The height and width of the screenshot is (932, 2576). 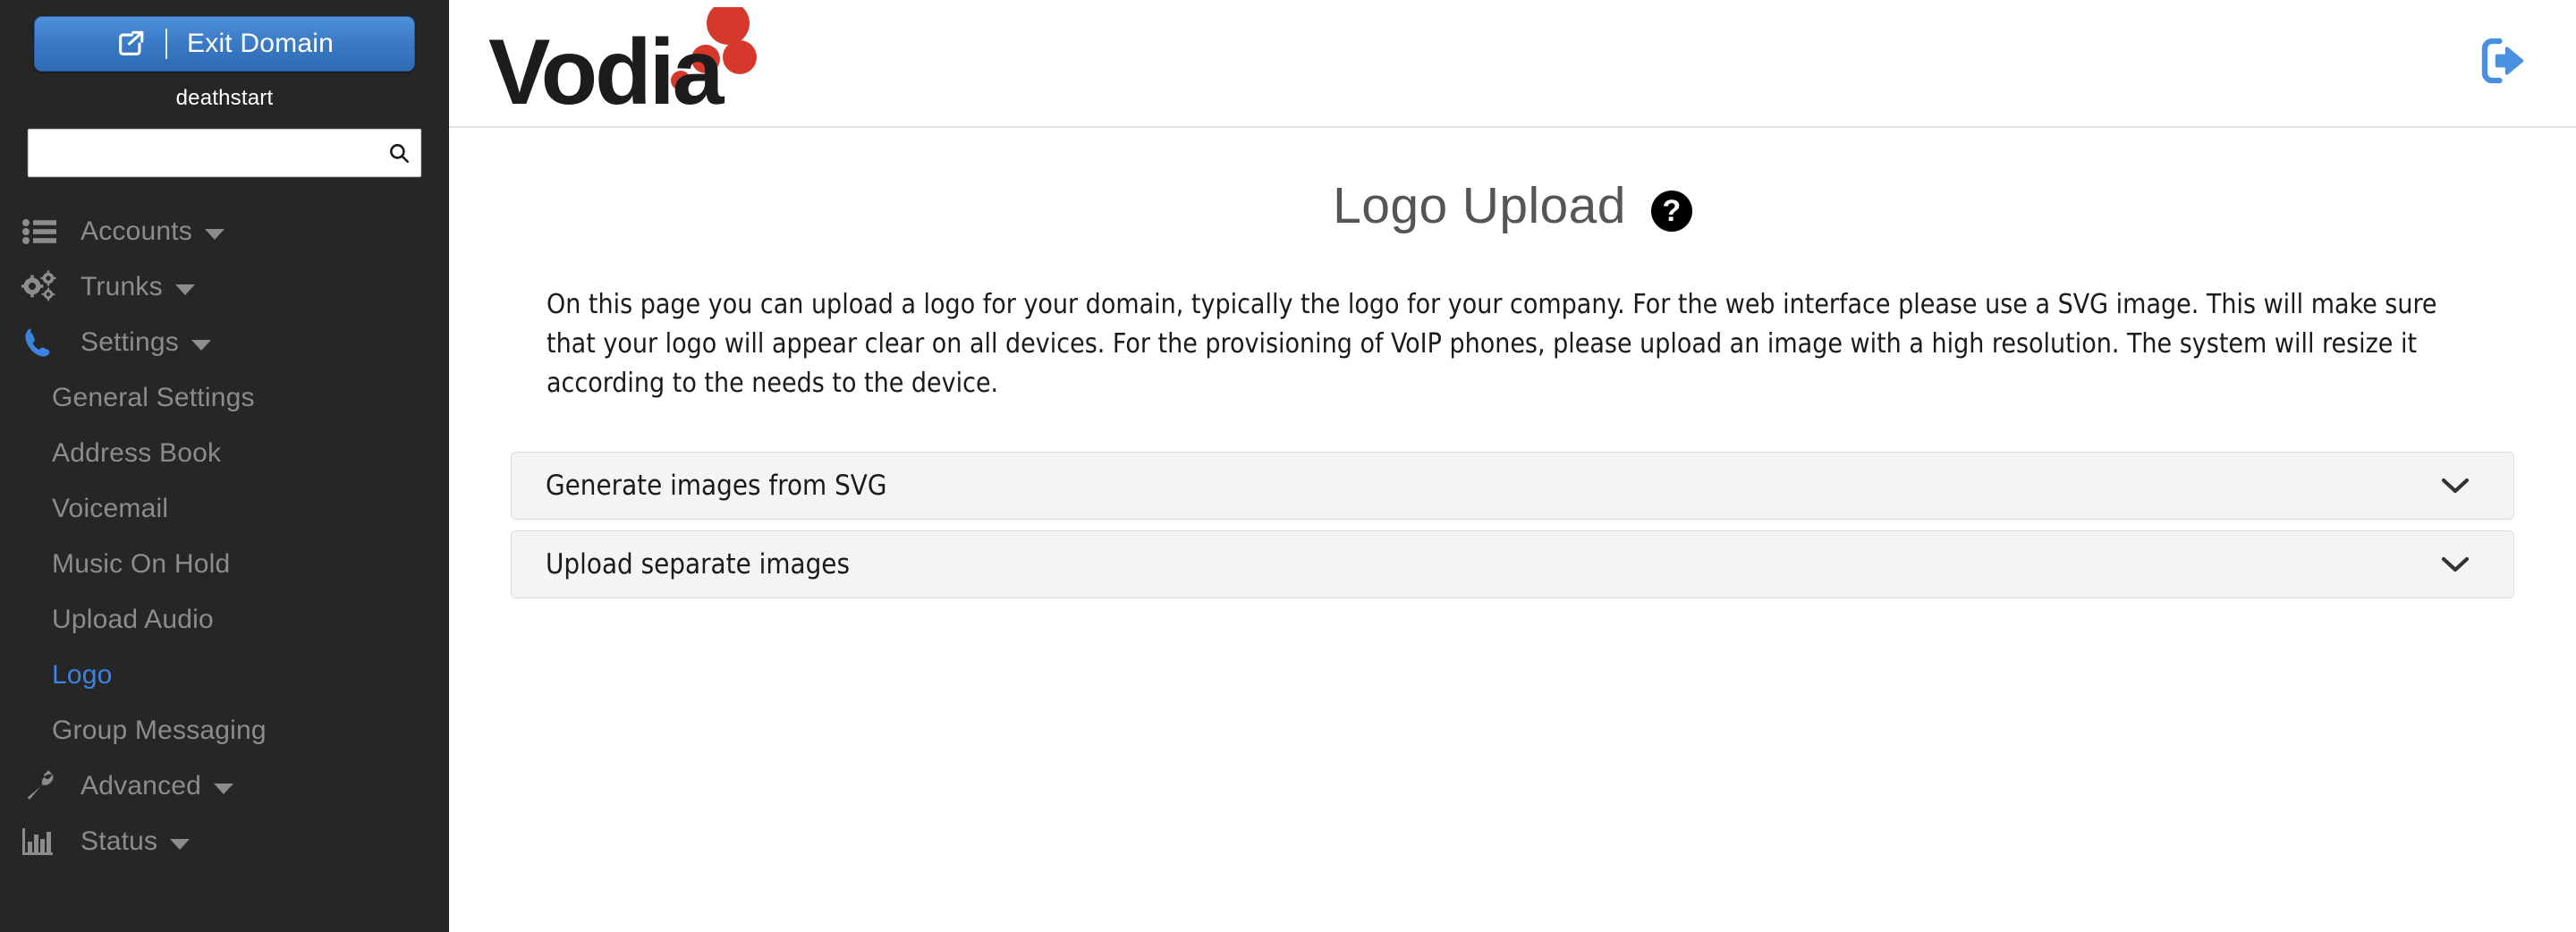 I want to click on vodia-logo: Vodia, so click(x=631, y=60).